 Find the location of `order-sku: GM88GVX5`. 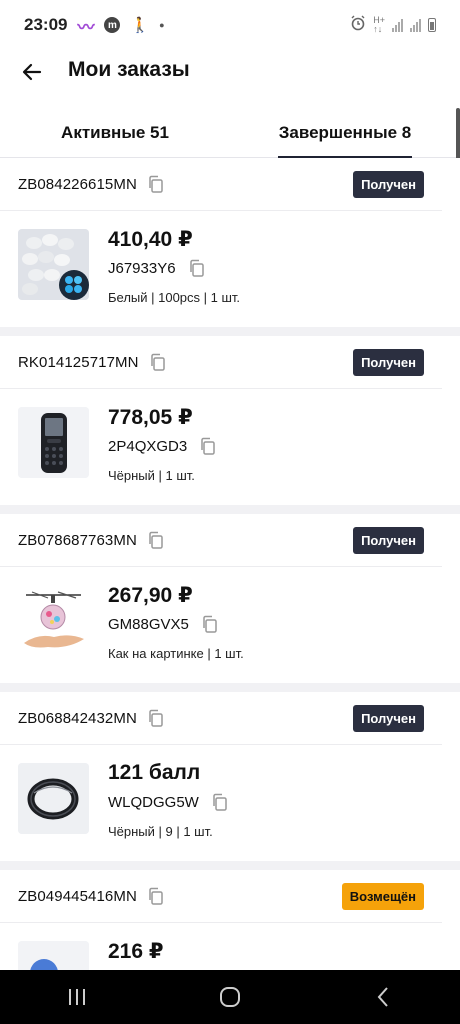

order-sku: GM88GVX5 is located at coordinates (148, 624).